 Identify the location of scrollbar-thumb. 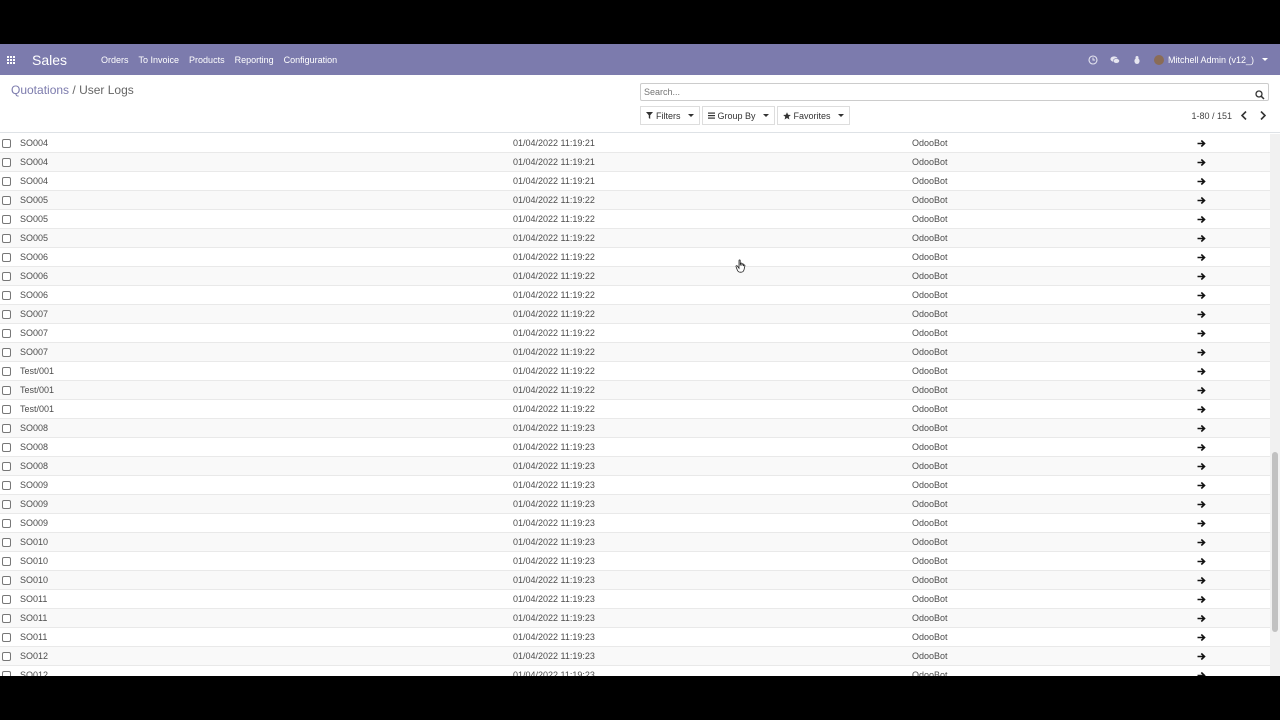
(1275, 542).